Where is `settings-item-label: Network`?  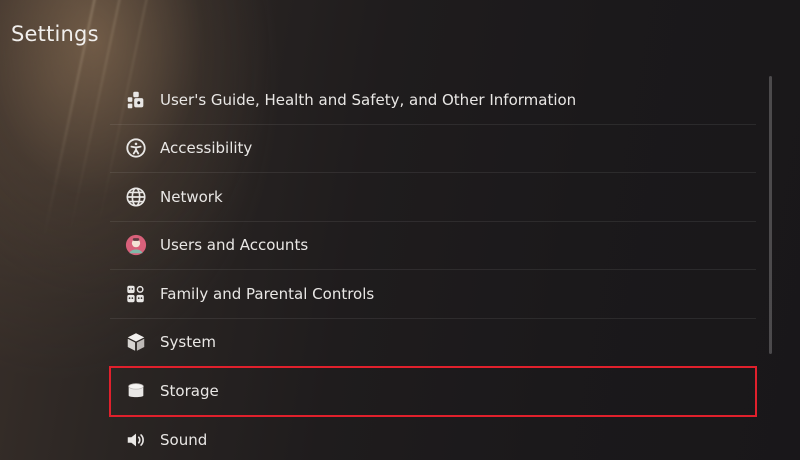 settings-item-label: Network is located at coordinates (191, 196).